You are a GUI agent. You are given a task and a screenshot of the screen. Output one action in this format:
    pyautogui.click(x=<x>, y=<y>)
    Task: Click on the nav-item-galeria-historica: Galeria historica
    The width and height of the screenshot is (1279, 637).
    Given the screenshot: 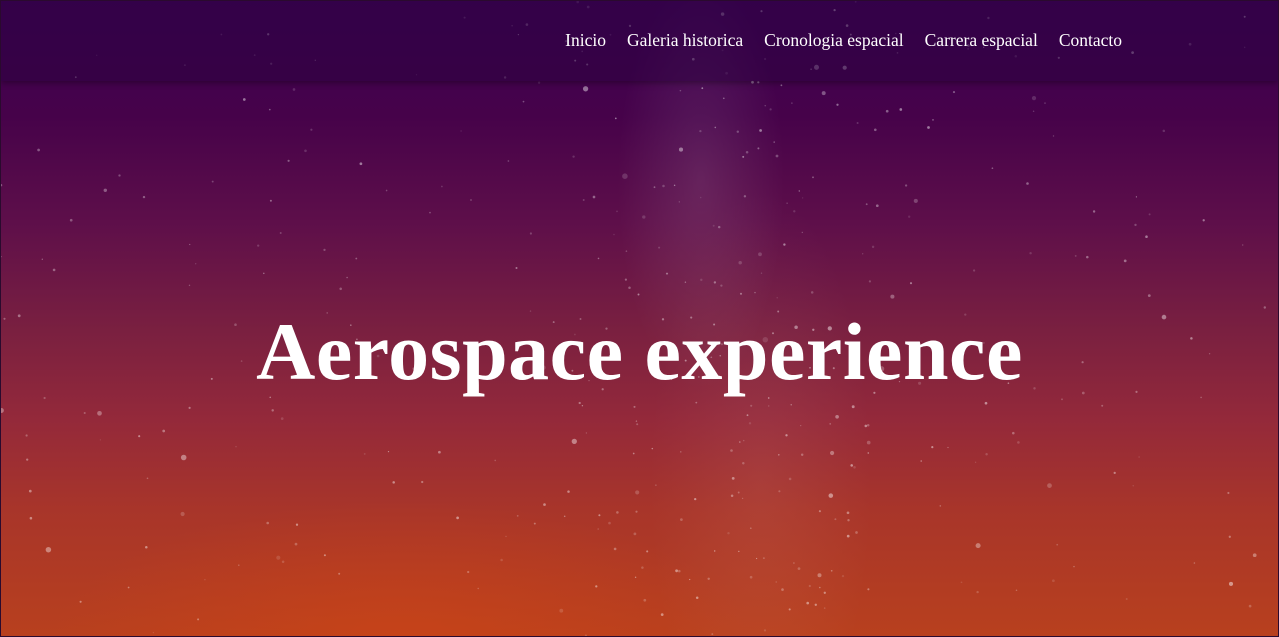 What is the action you would take?
    pyautogui.click(x=685, y=40)
    